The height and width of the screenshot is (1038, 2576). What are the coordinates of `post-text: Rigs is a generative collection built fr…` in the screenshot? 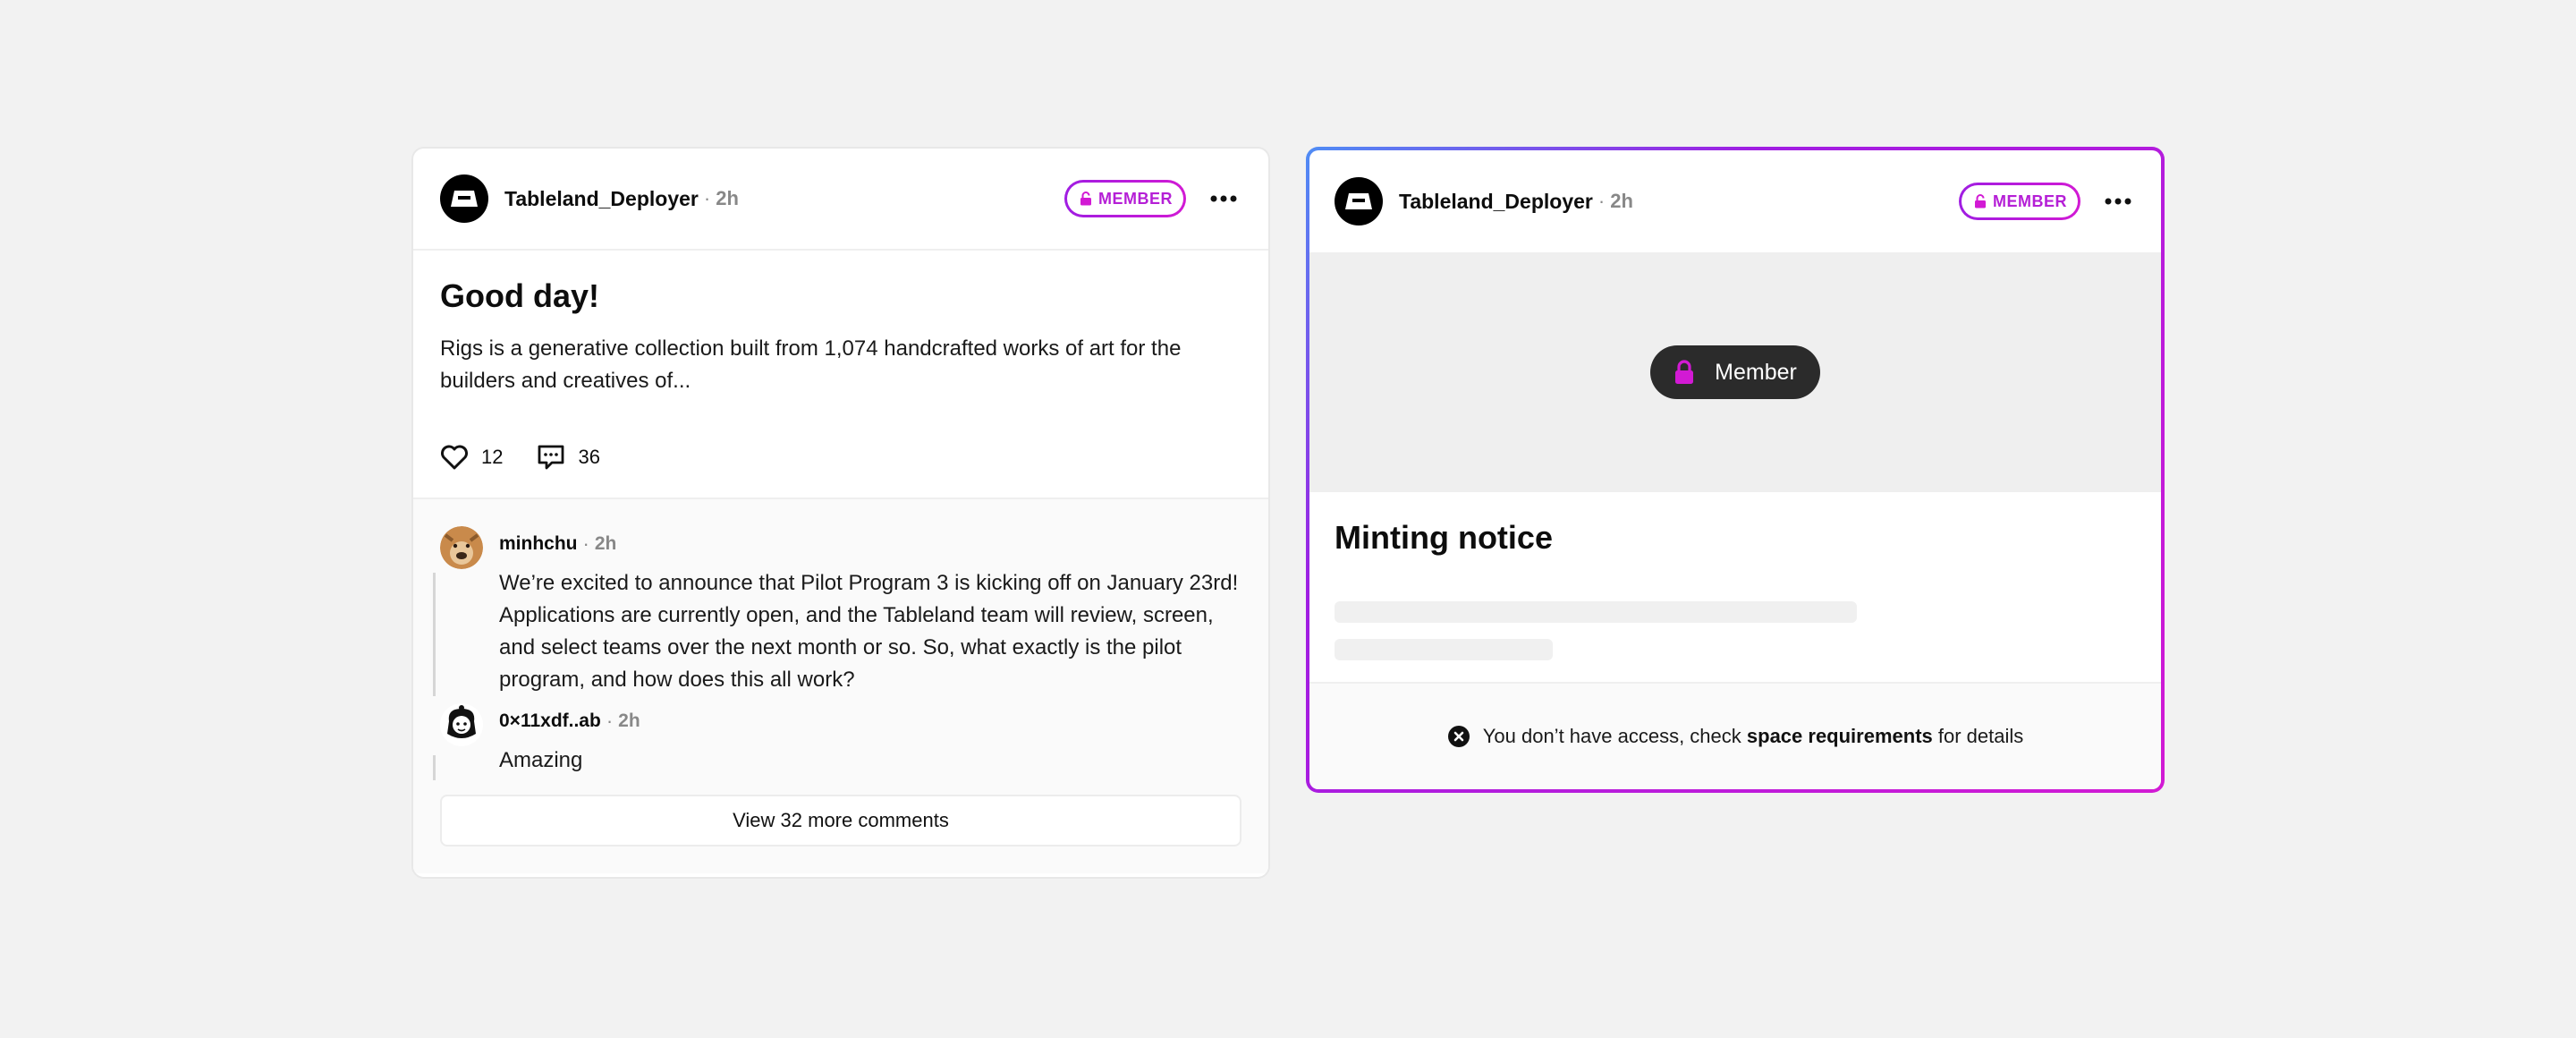 It's located at (811, 364).